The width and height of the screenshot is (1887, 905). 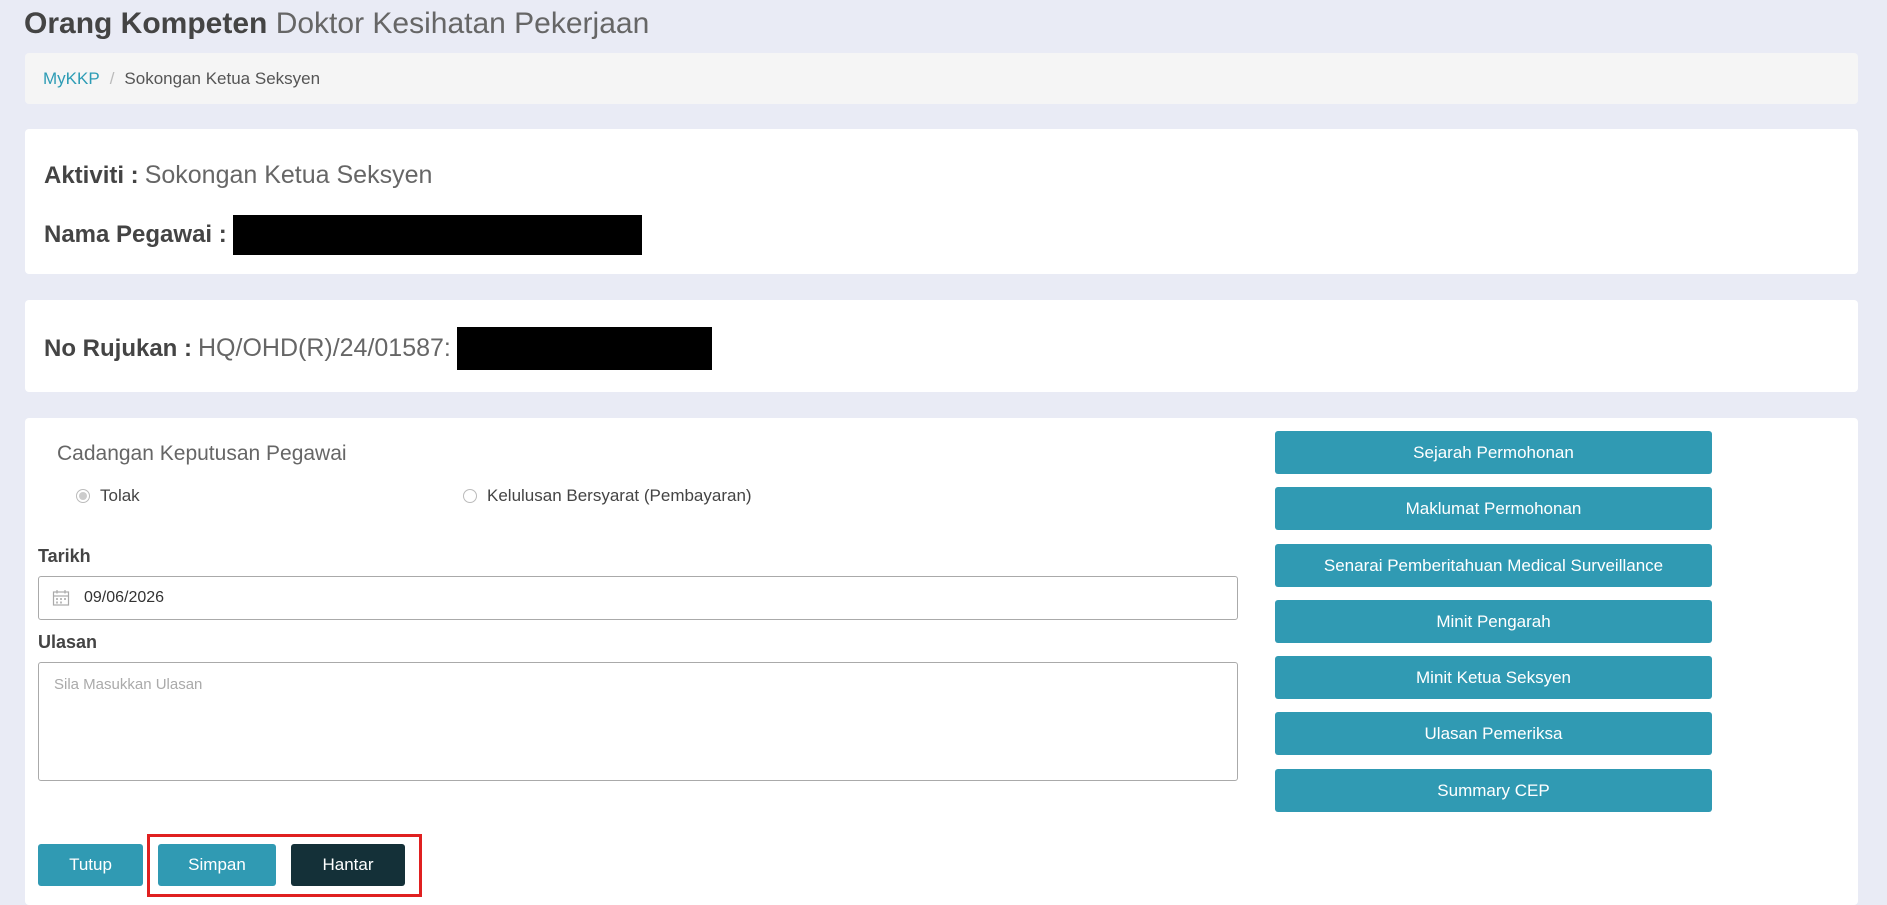 I want to click on no-rujukan-row: No Rujukan : HQ/OHD(R)/24/01587:, so click(x=378, y=348).